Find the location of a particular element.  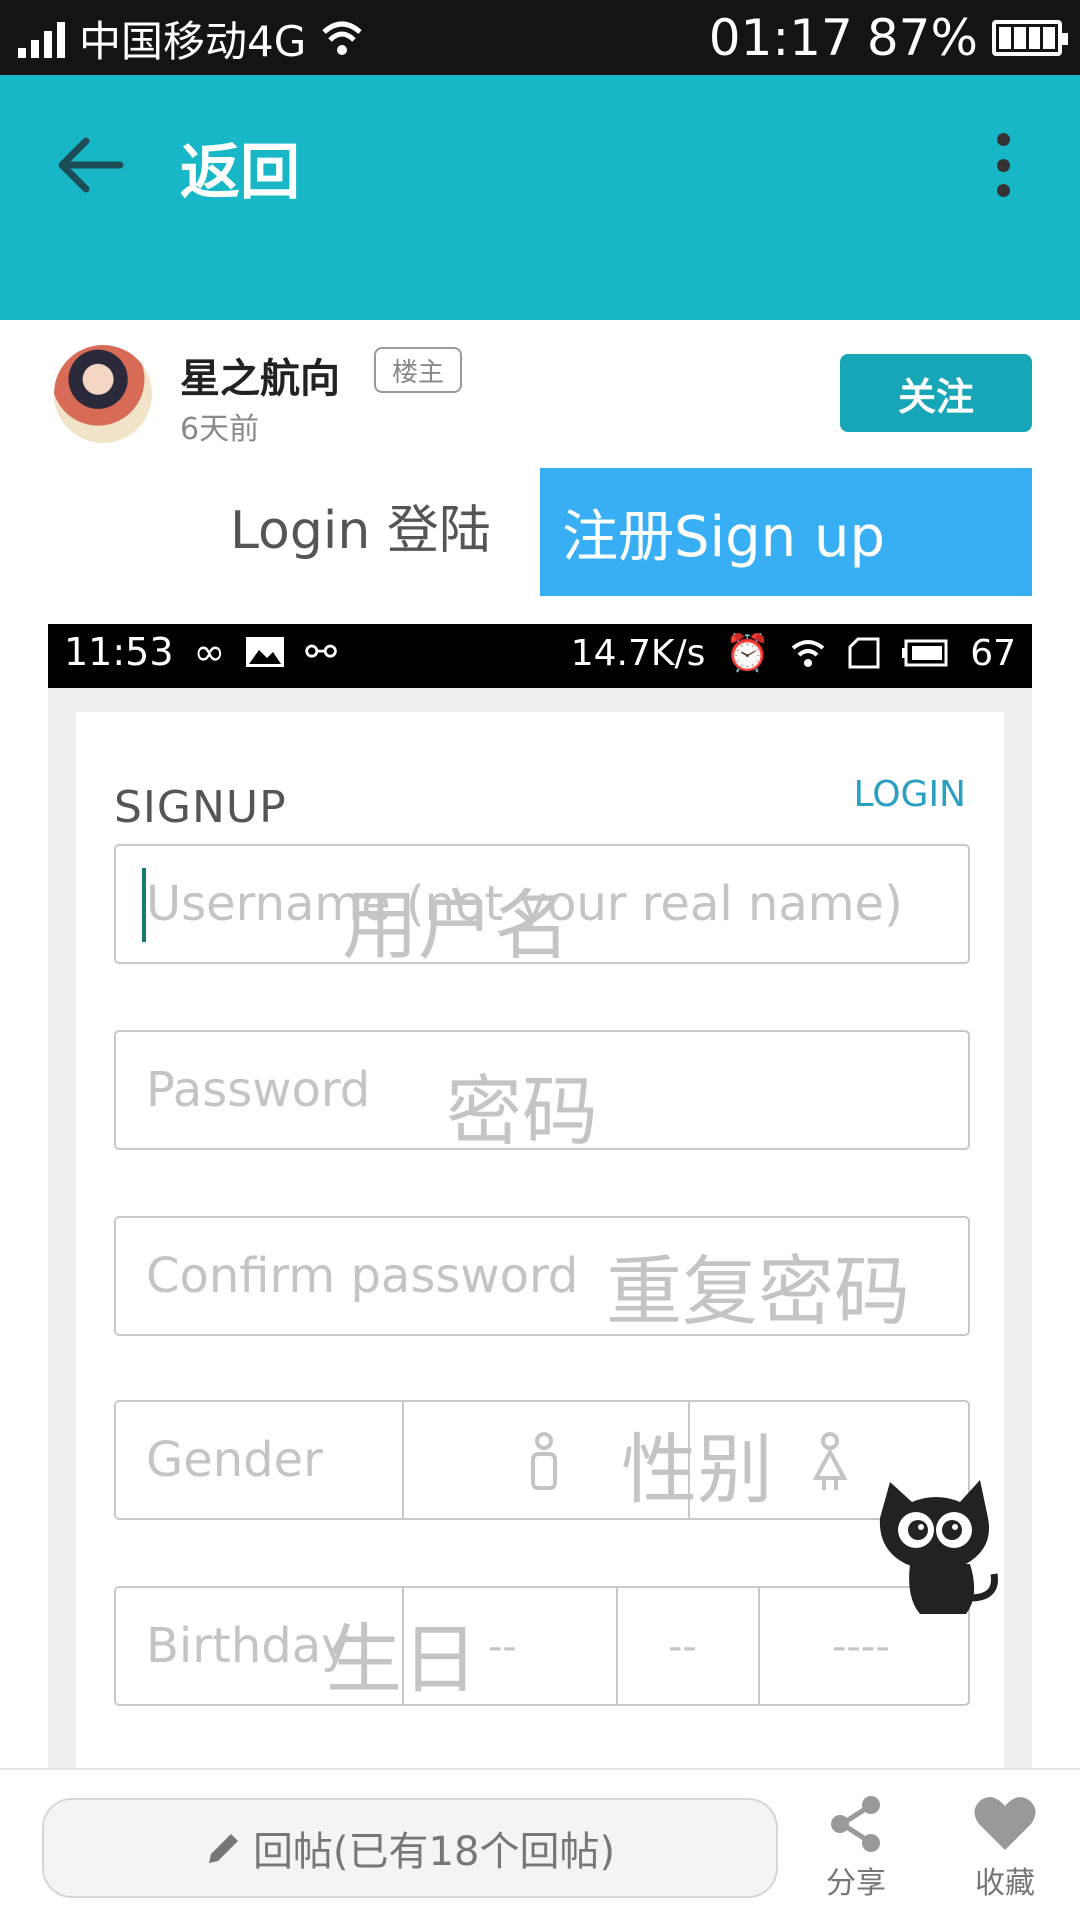

infinity-icon: ∞ is located at coordinates (209, 652).